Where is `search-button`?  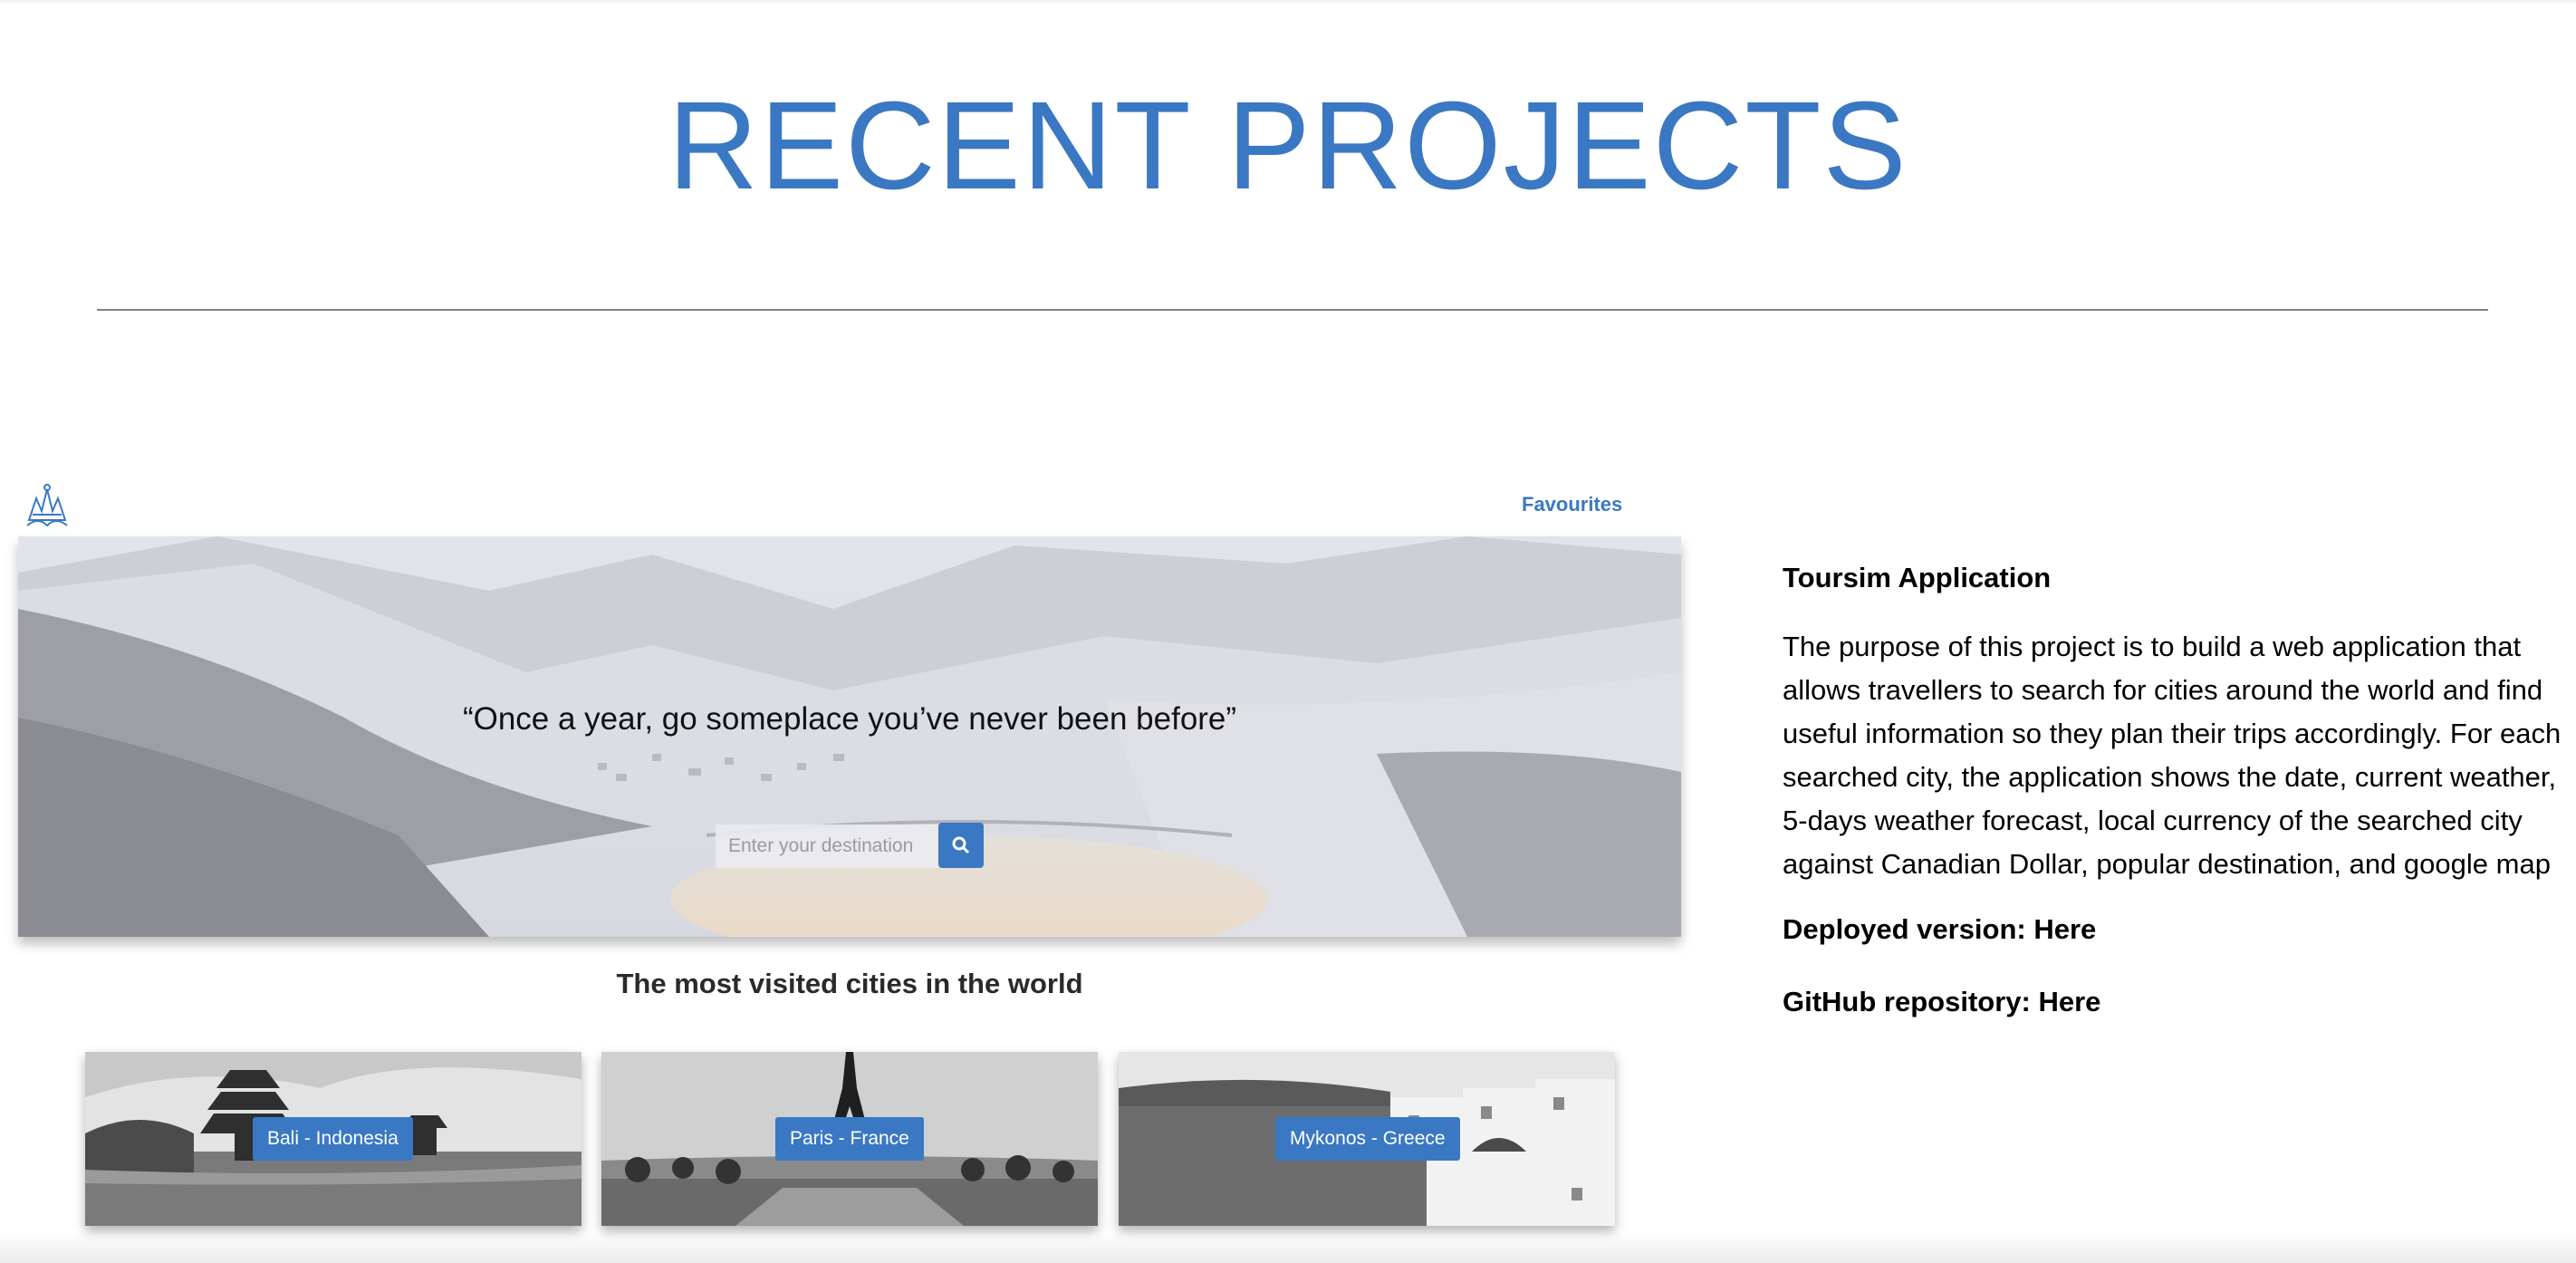
search-button is located at coordinates (961, 845).